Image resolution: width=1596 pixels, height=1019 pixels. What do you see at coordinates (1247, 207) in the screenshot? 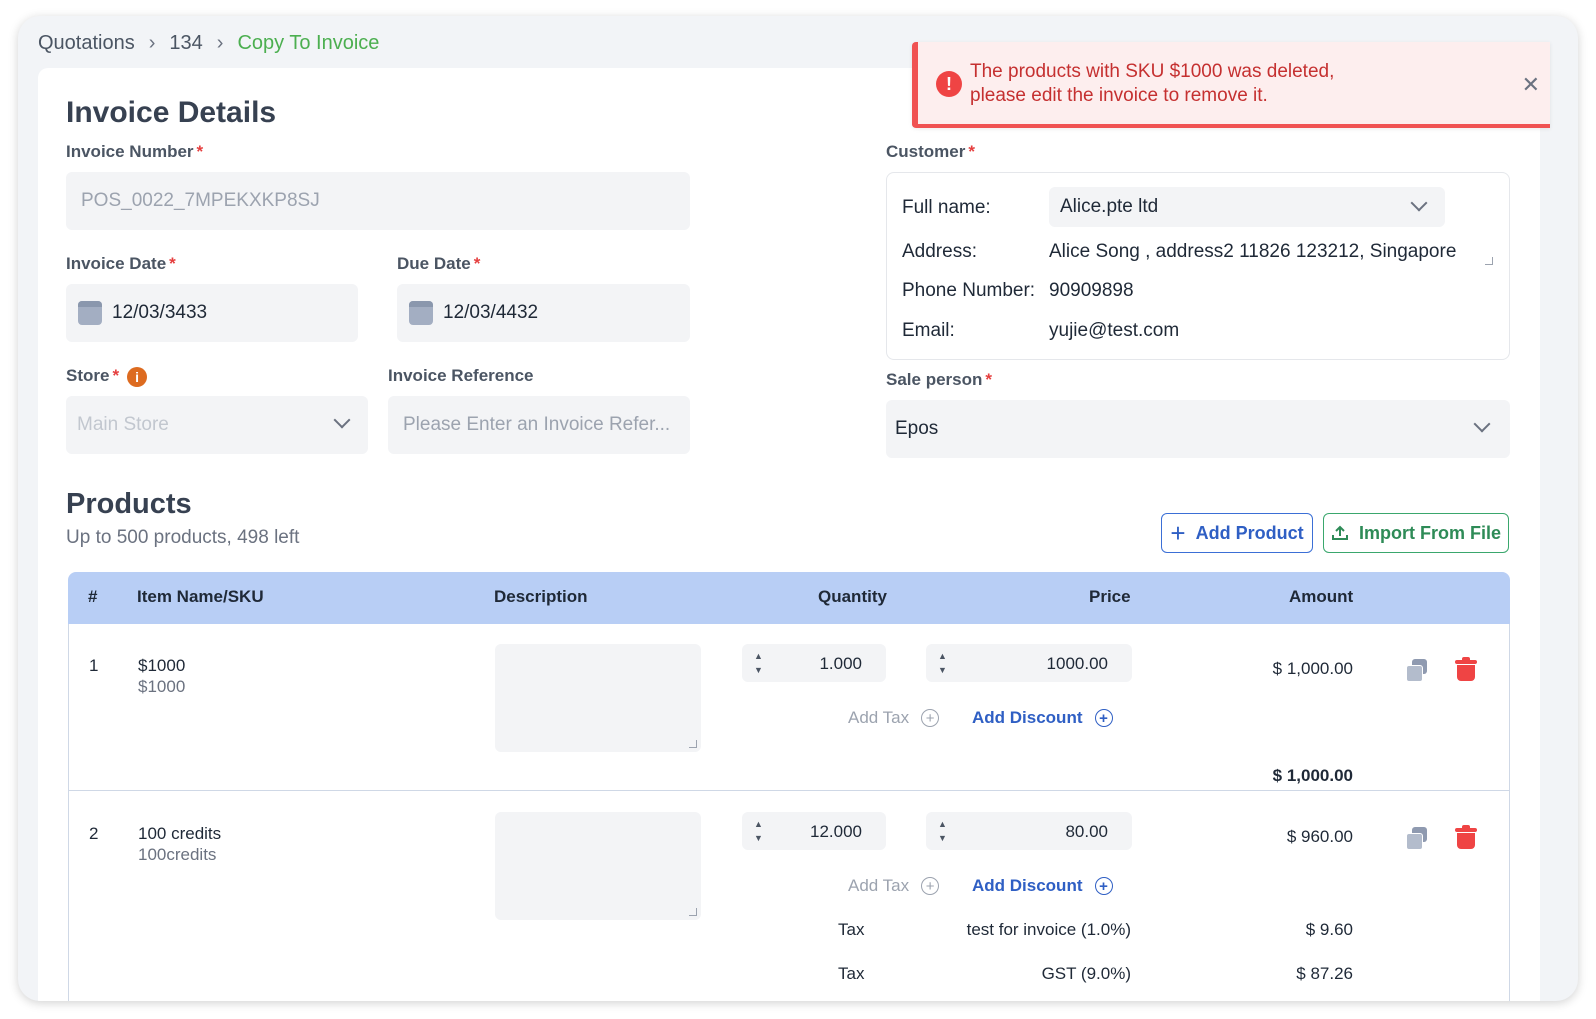
I see `customer-select: Alice.pte ltd` at bounding box center [1247, 207].